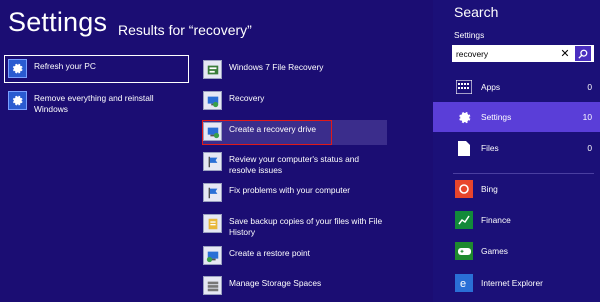 Image resolution: width=600 pixels, height=302 pixels. I want to click on file-history-icon, so click(212, 223).